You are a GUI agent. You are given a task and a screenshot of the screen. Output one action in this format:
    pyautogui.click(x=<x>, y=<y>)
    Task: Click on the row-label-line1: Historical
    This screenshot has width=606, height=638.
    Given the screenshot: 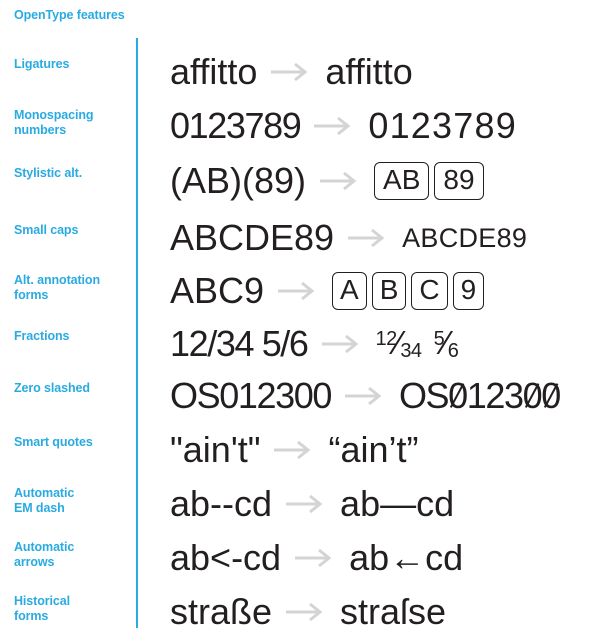 What is the action you would take?
    pyautogui.click(x=42, y=601)
    